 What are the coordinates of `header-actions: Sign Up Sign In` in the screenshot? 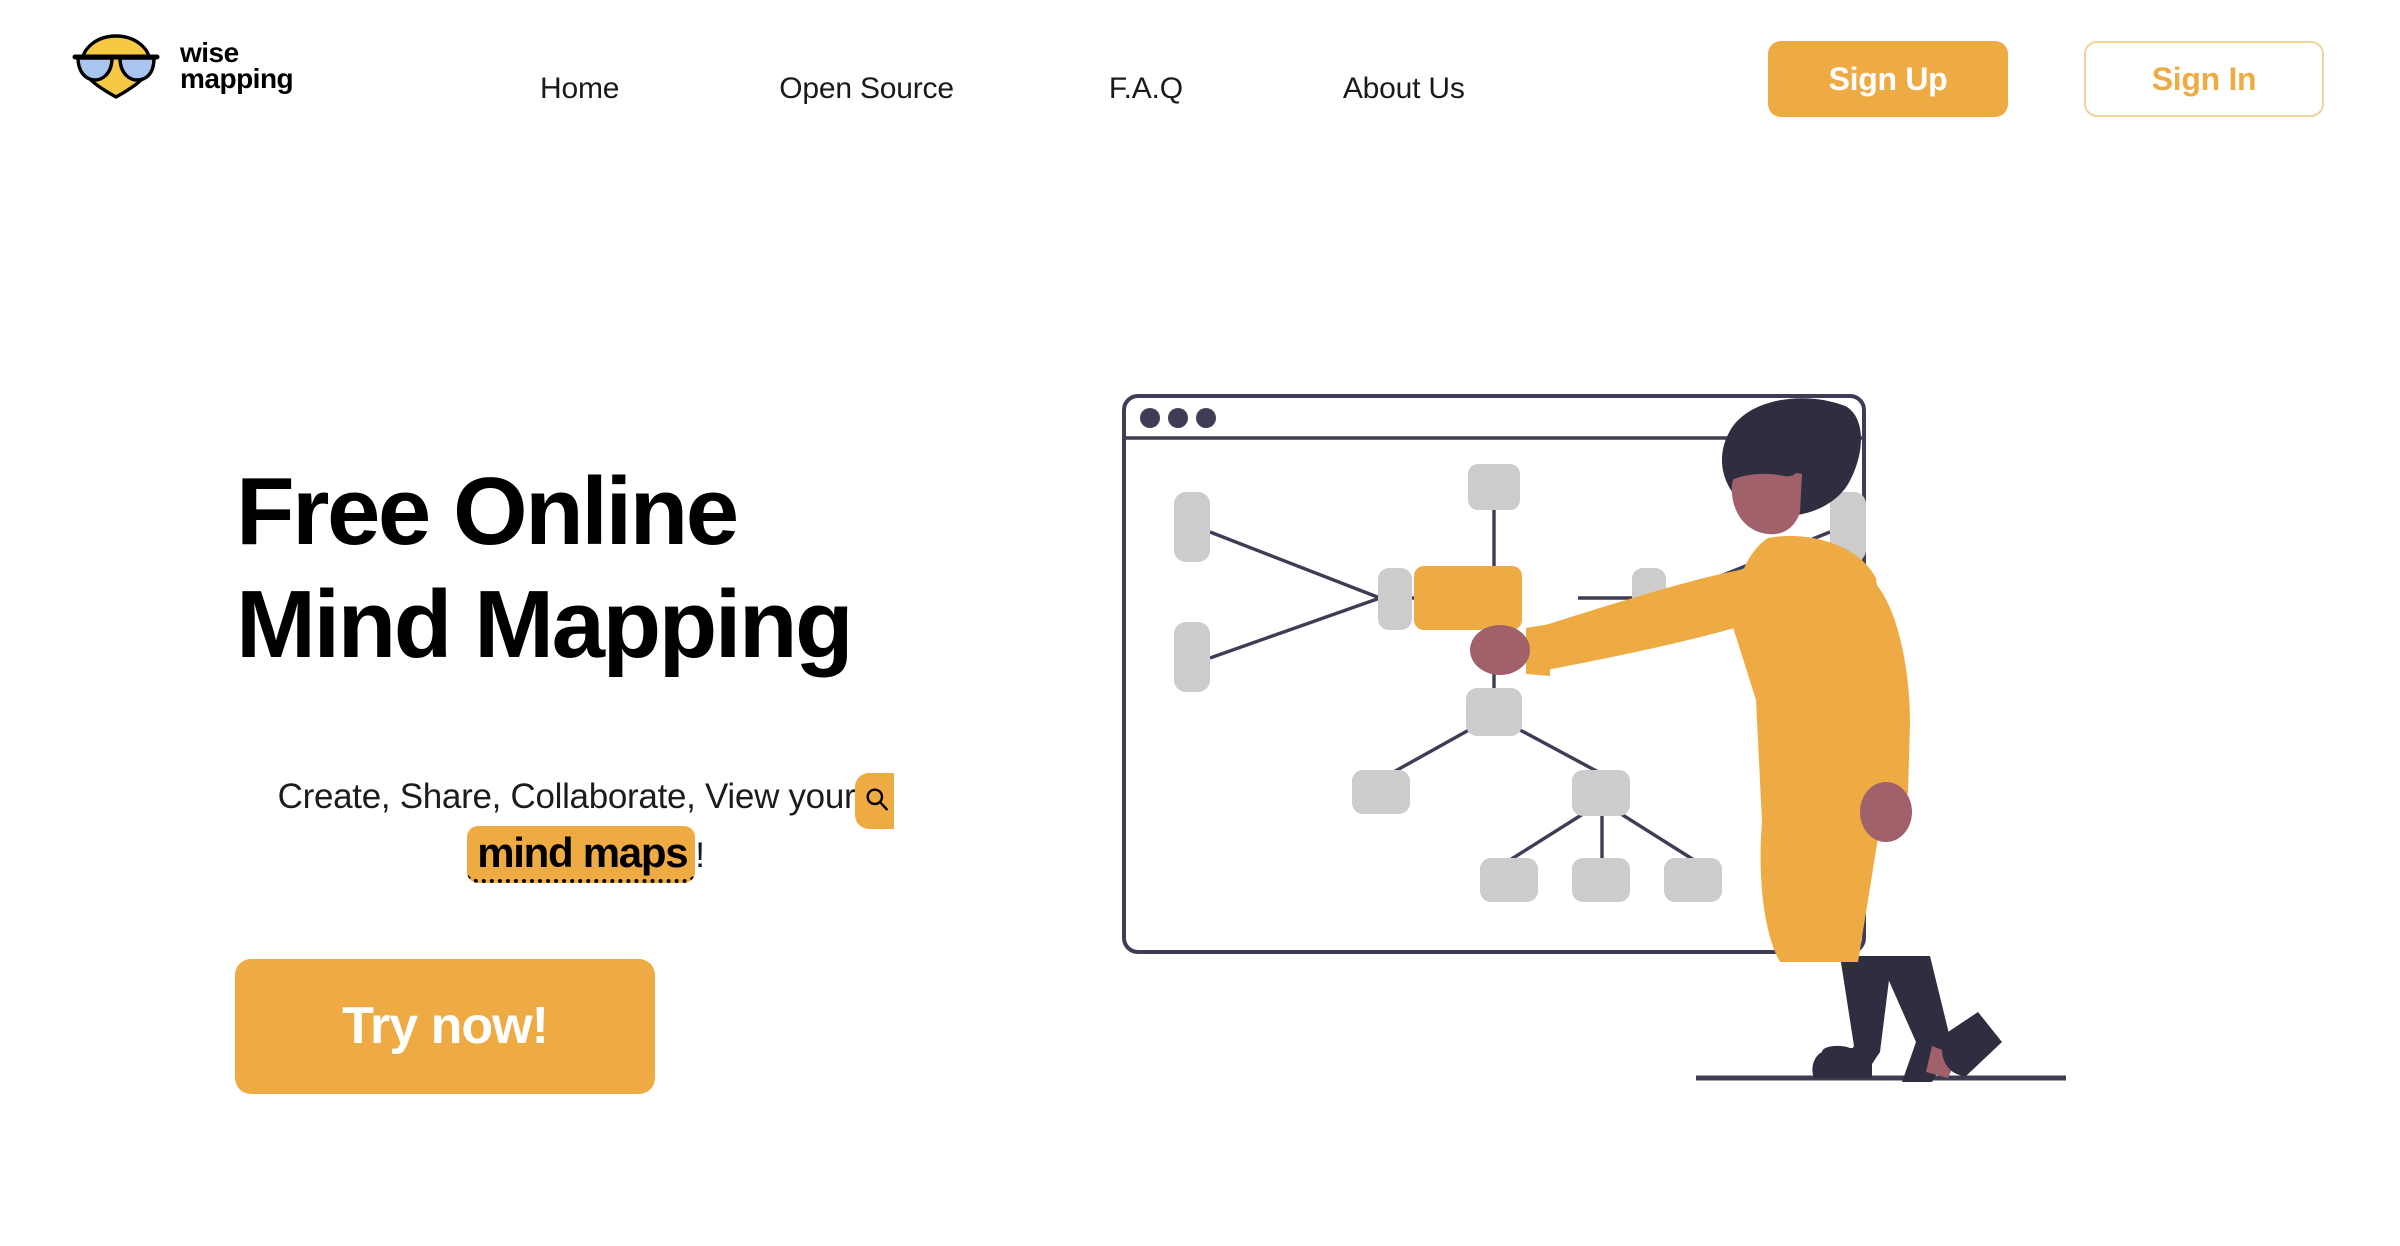 It's located at (2046, 79).